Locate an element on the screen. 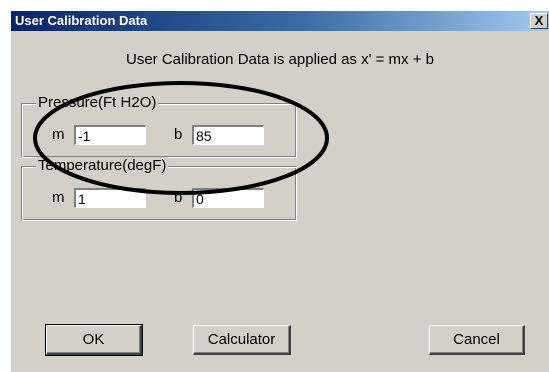 Image resolution: width=549 pixels, height=372 pixels. temperature-group-label: Temperature(degF) is located at coordinates (102, 165).